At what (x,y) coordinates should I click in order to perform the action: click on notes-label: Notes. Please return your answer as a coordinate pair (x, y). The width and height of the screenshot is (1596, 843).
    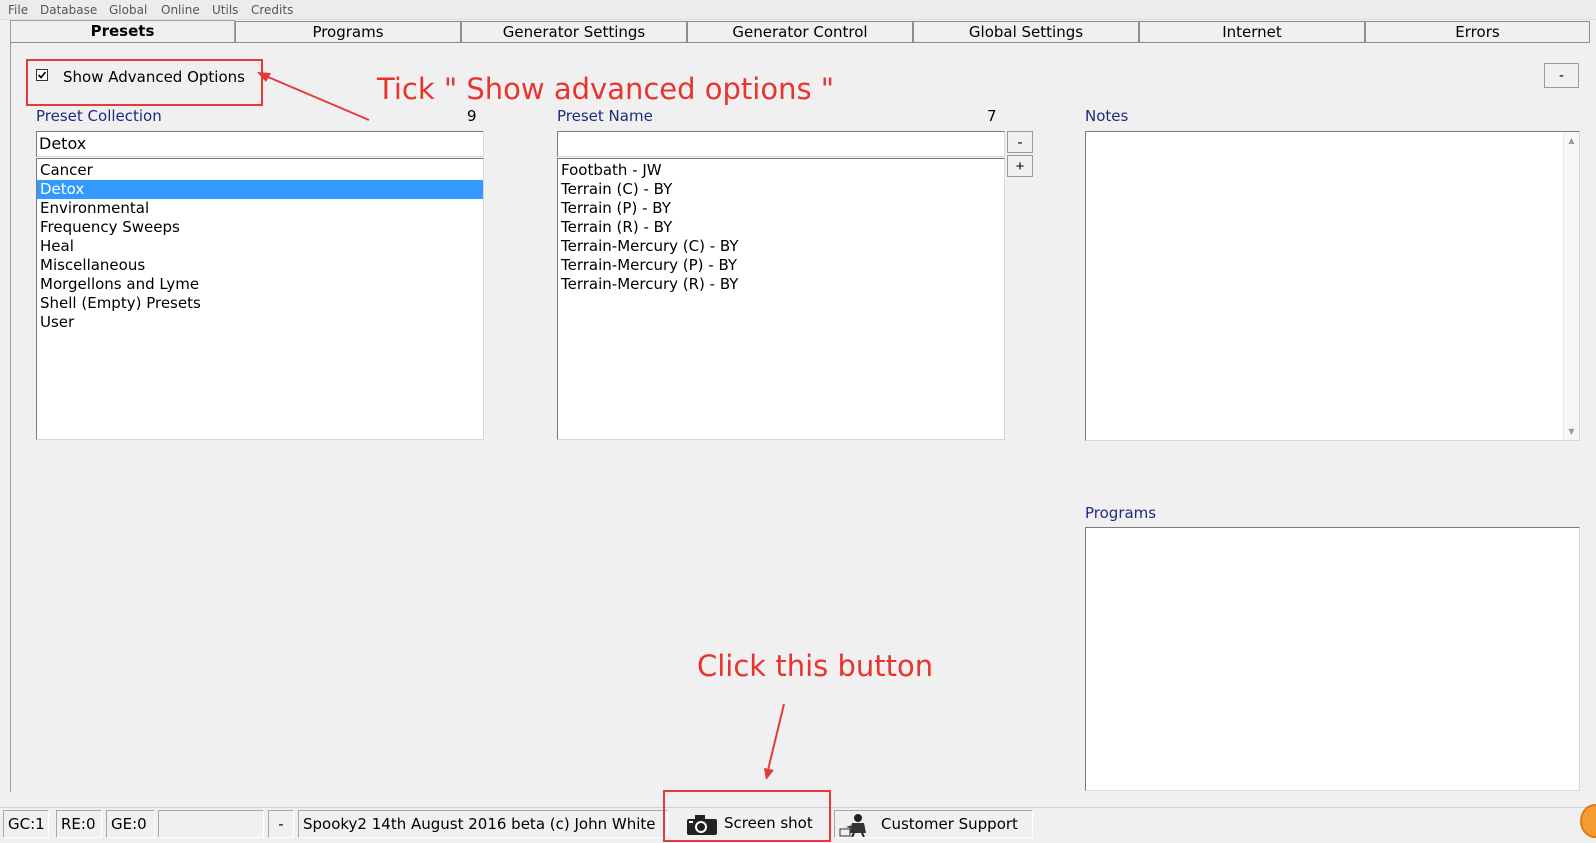
    Looking at the image, I should click on (1107, 116).